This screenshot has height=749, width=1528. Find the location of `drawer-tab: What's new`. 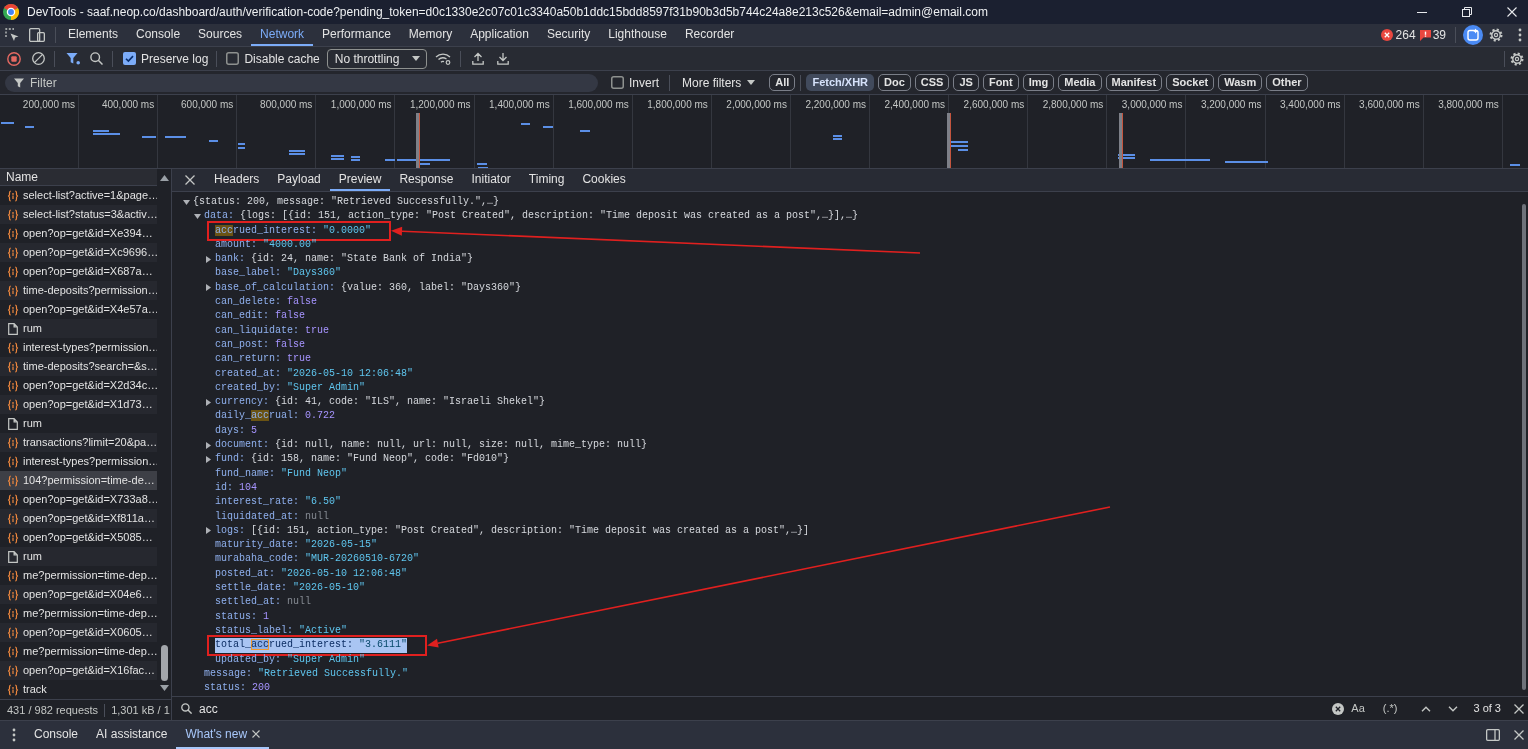

drawer-tab: What's new is located at coordinates (223, 735).